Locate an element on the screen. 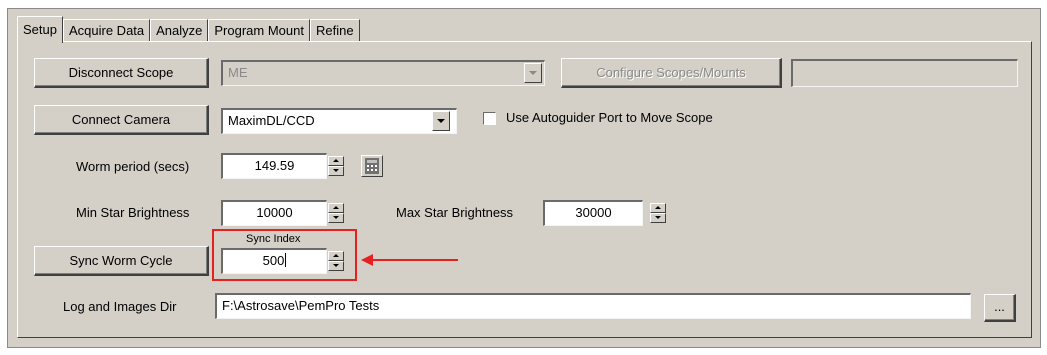  camera-select-value: MaximDL/CCD is located at coordinates (271, 120).